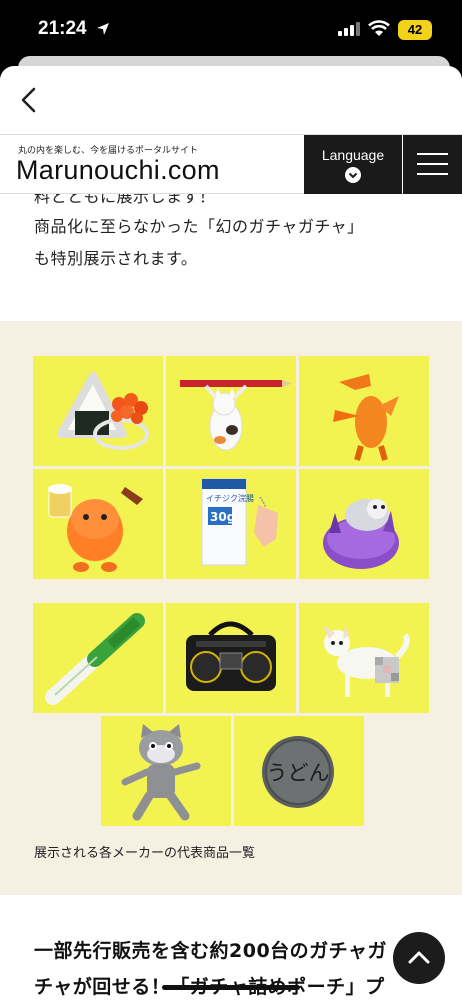  I want to click on product-onigiri-ring, so click(98, 411).